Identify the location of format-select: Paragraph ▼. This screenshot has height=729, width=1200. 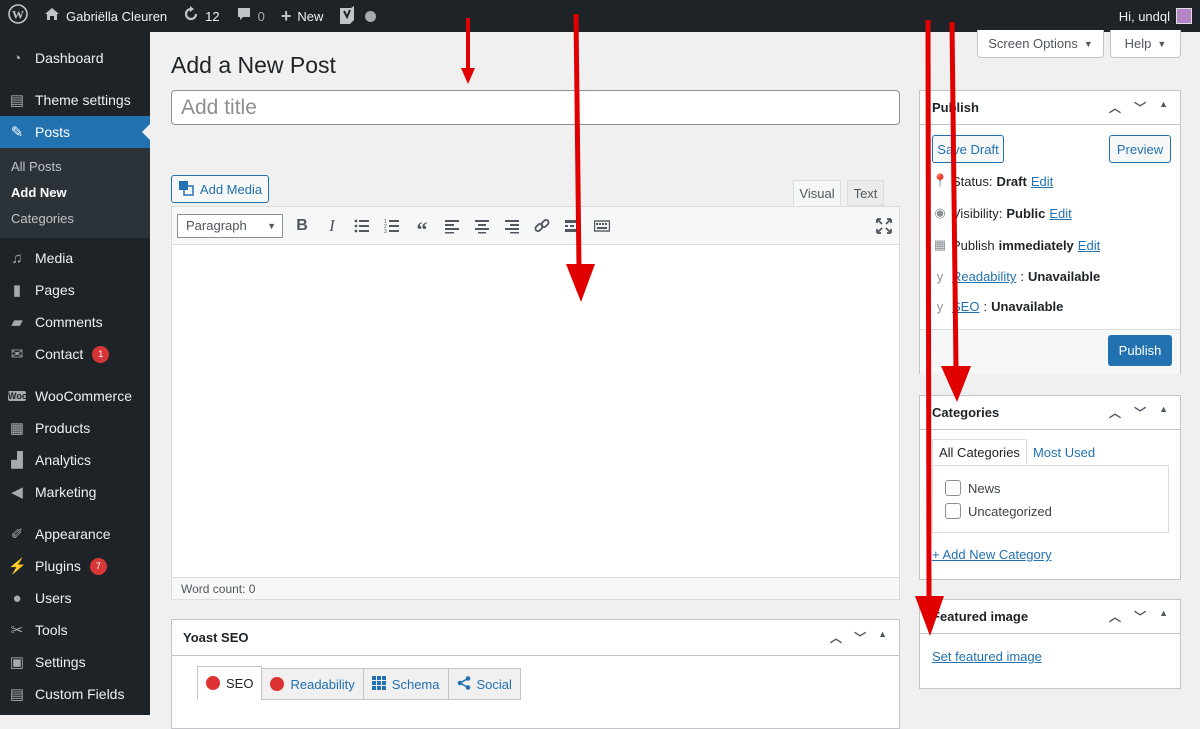
(230, 225).